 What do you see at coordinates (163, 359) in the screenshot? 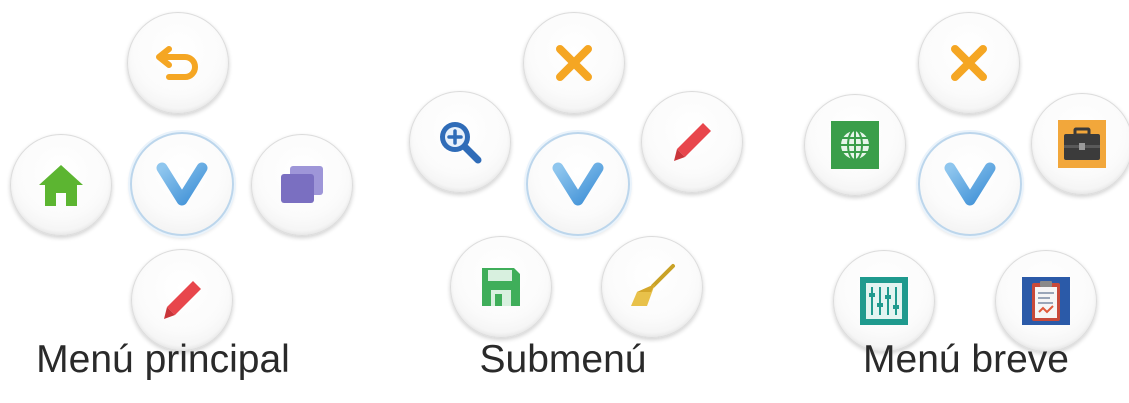
I see `caption-menu-principal: Menú principal` at bounding box center [163, 359].